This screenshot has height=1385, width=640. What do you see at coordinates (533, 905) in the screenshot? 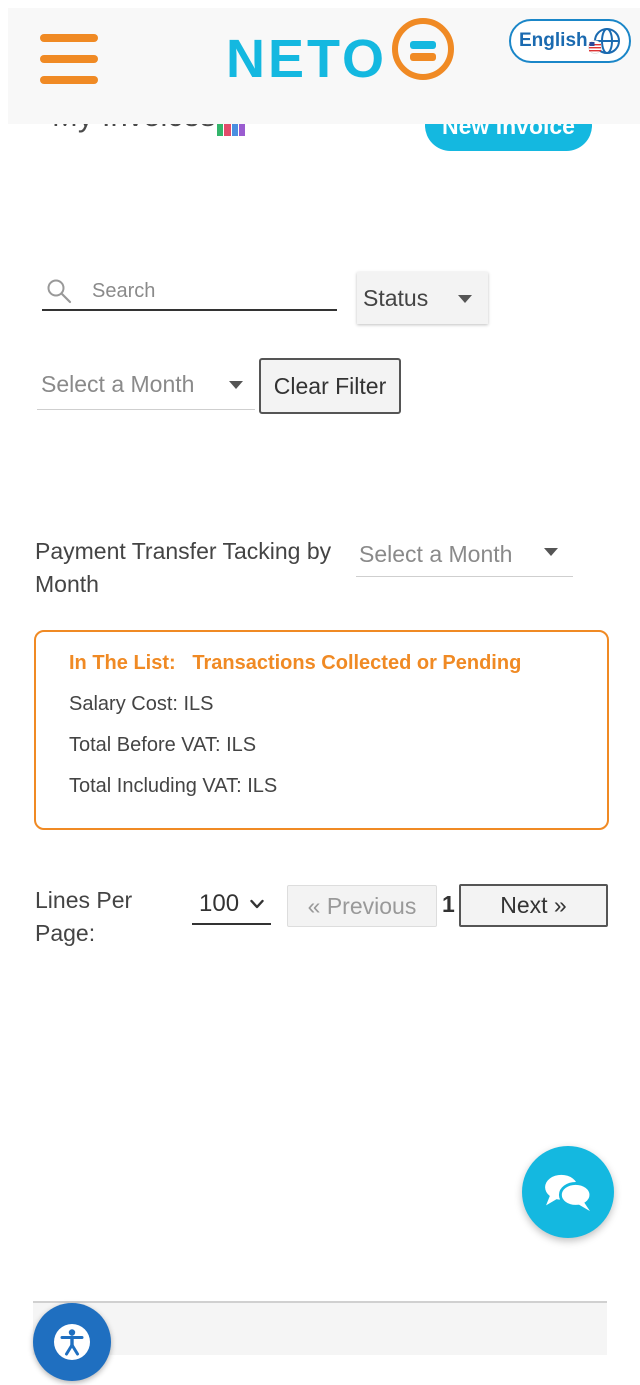
I see `next-page-button: Next »` at bounding box center [533, 905].